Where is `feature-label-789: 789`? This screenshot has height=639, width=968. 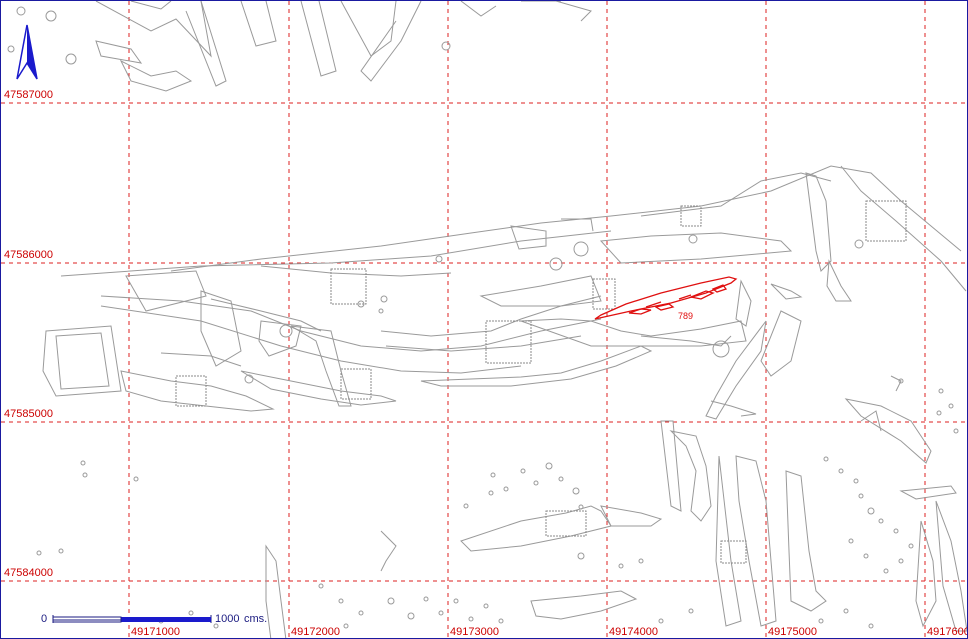 feature-label-789: 789 is located at coordinates (685, 316).